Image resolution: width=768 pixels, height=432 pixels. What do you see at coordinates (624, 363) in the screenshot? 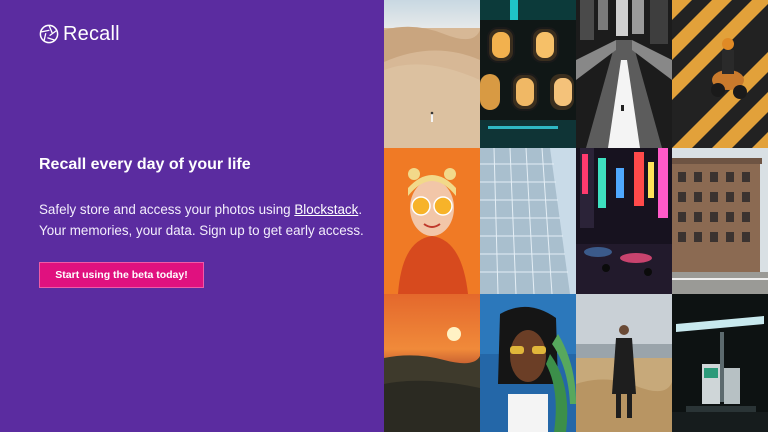
I see `photo-man-on-hill` at bounding box center [624, 363].